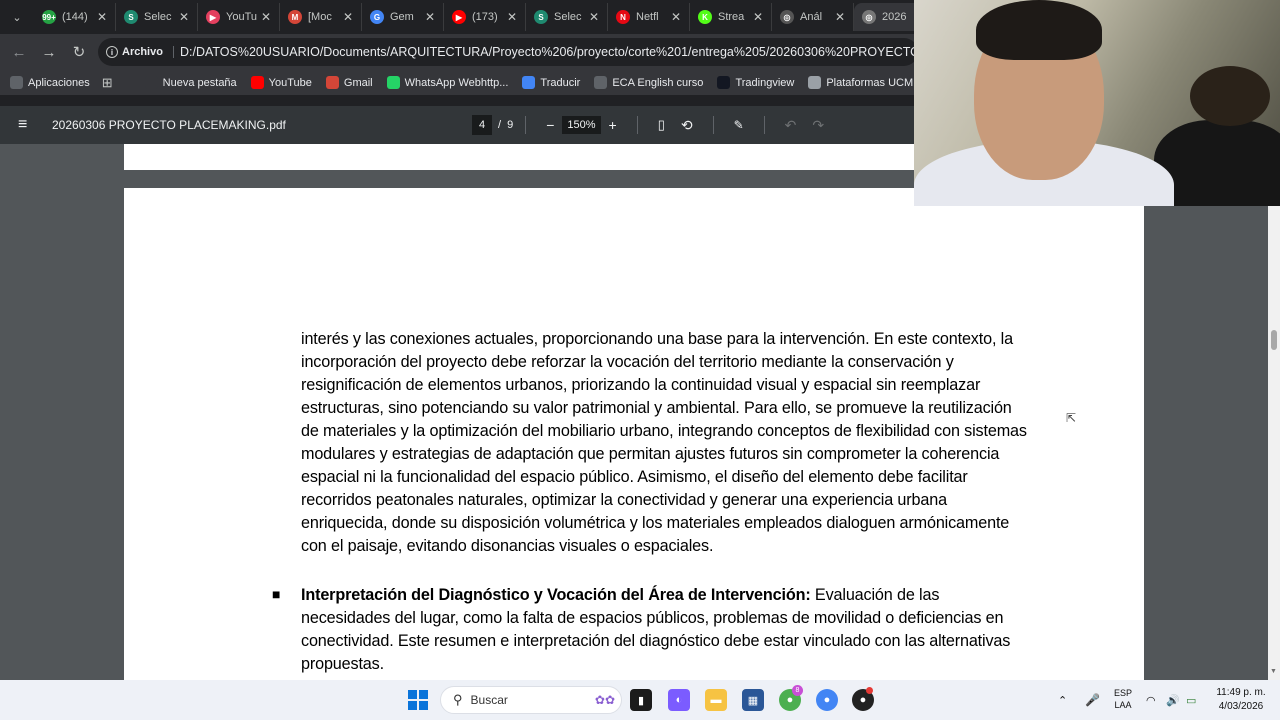 This screenshot has width=1280, height=720. What do you see at coordinates (241, 17) in the screenshot?
I see `tab-title: YouTu` at bounding box center [241, 17].